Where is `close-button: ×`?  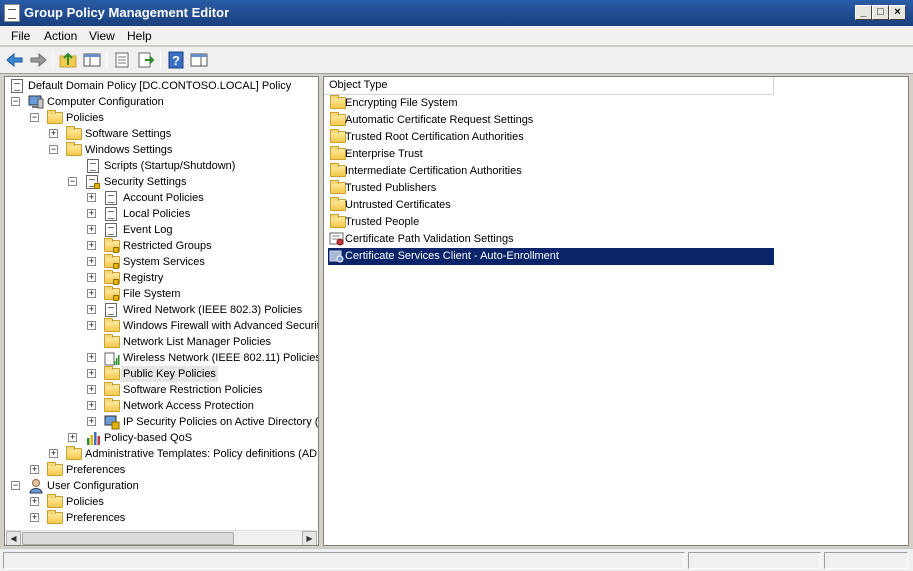 close-button: × is located at coordinates (897, 12).